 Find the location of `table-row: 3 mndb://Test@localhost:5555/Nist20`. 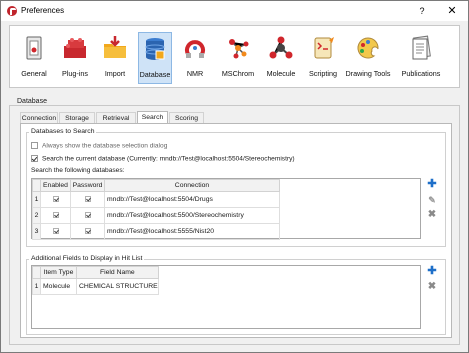

table-row: 3 mndb://Test@localhost:5555/Nist20 is located at coordinates (156, 231).